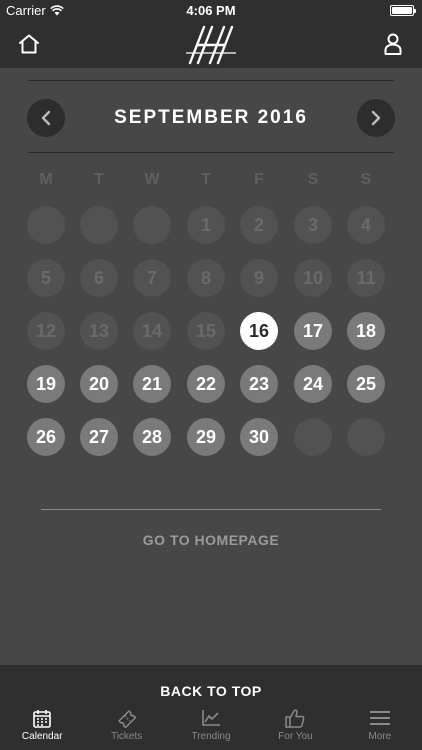 Image resolution: width=422 pixels, height=750 pixels. I want to click on home-icon, so click(29, 44).